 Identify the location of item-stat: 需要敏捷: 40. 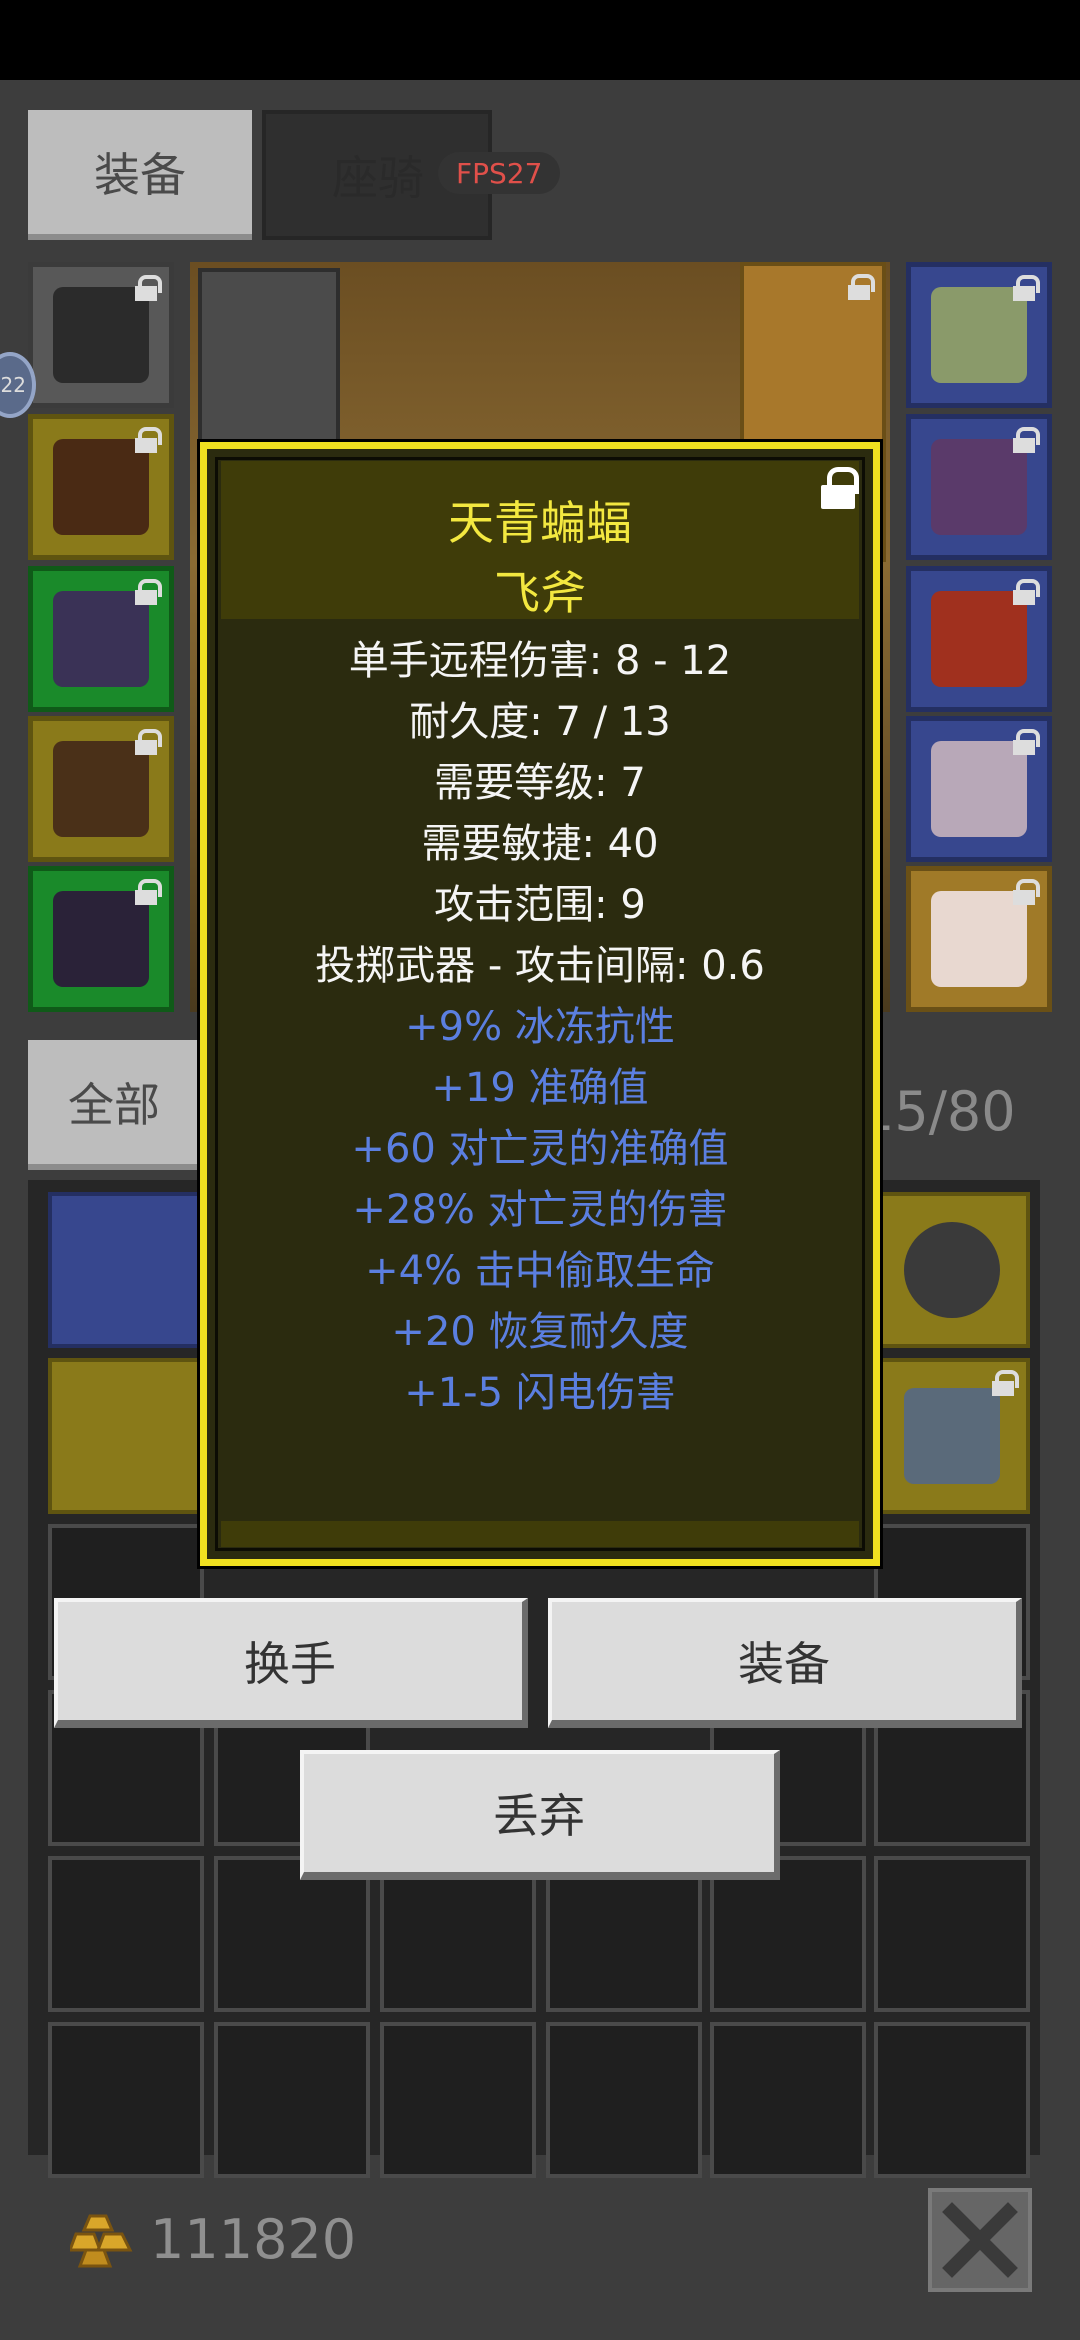
(540, 844).